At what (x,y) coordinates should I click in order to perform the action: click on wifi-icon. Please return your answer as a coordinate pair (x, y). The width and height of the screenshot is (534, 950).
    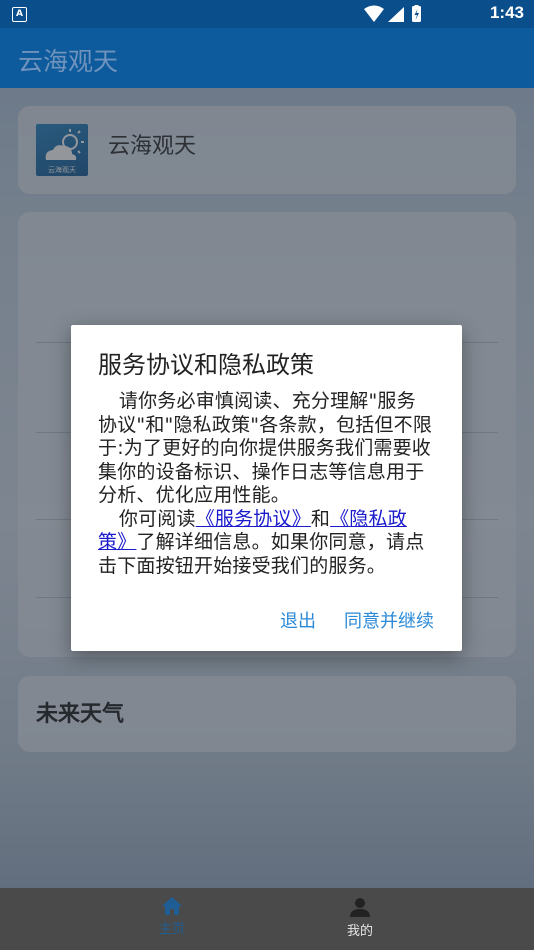
    Looking at the image, I should click on (374, 13).